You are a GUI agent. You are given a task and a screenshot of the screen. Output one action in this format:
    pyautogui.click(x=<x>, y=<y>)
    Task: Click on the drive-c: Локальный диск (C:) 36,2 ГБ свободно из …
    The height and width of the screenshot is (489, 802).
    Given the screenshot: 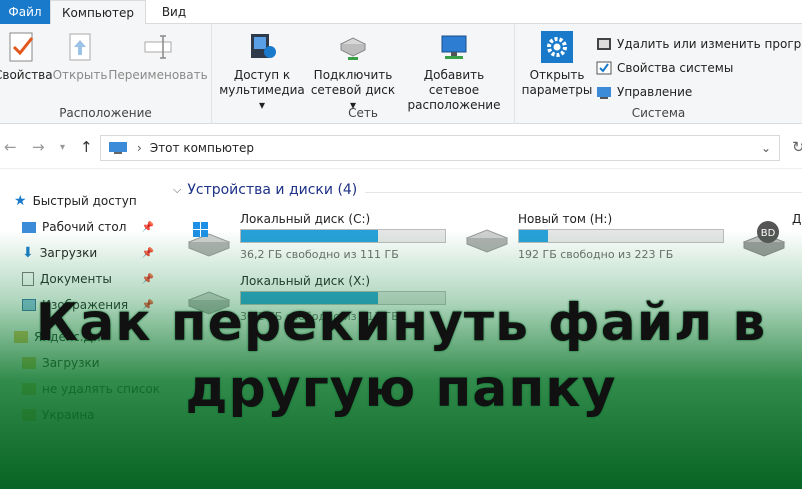 What is the action you would take?
    pyautogui.click(x=320, y=240)
    